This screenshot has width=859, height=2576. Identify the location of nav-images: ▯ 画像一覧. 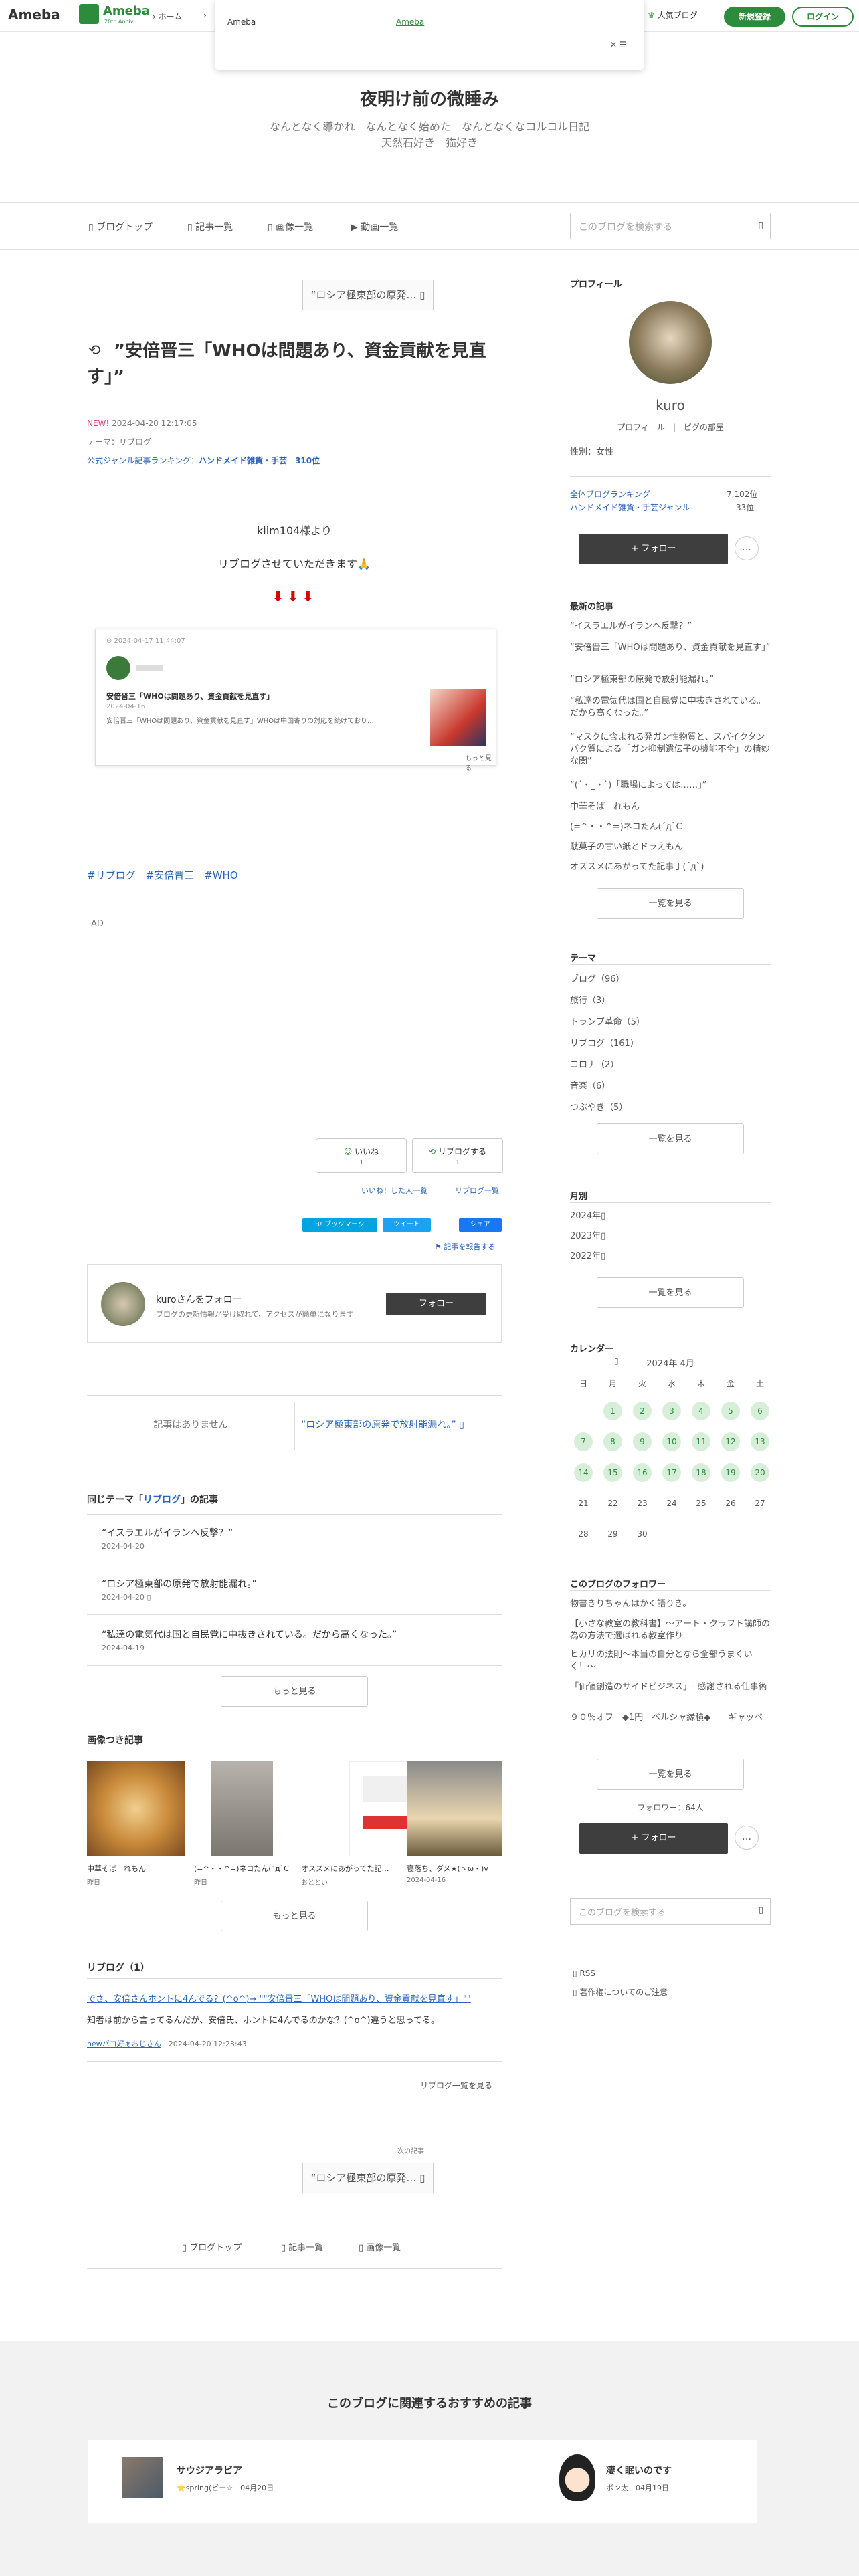
(290, 226).